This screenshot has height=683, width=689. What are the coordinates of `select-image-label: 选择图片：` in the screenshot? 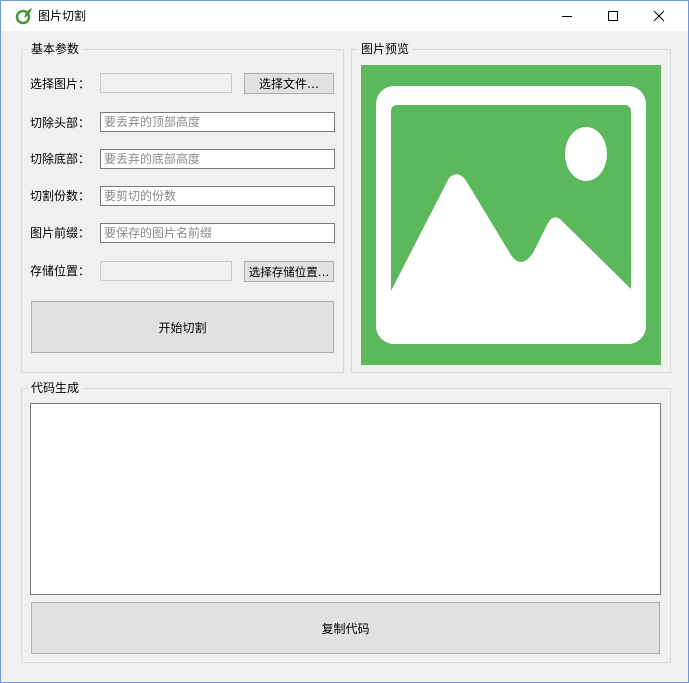 It's located at (60, 84).